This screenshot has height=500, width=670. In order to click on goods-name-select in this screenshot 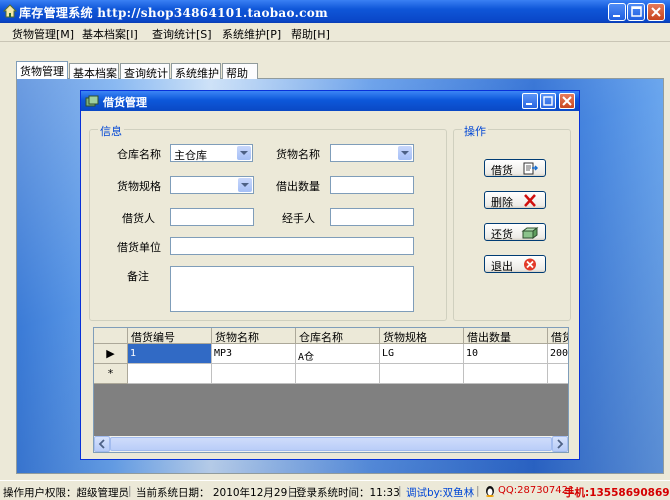, I will do `click(372, 153)`.